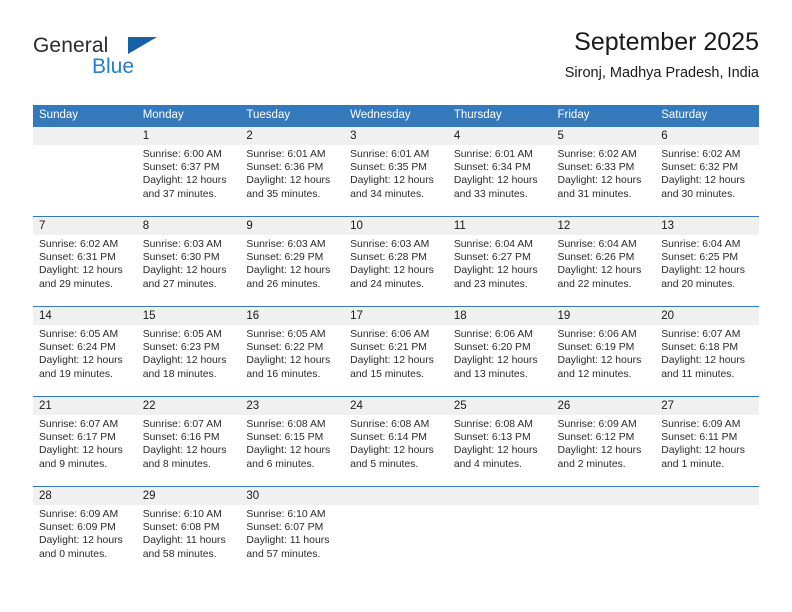 The width and height of the screenshot is (792, 612). Describe the element at coordinates (280, 464) in the screenshot. I see `daylight-text-line2: and 6 minutes.` at that location.